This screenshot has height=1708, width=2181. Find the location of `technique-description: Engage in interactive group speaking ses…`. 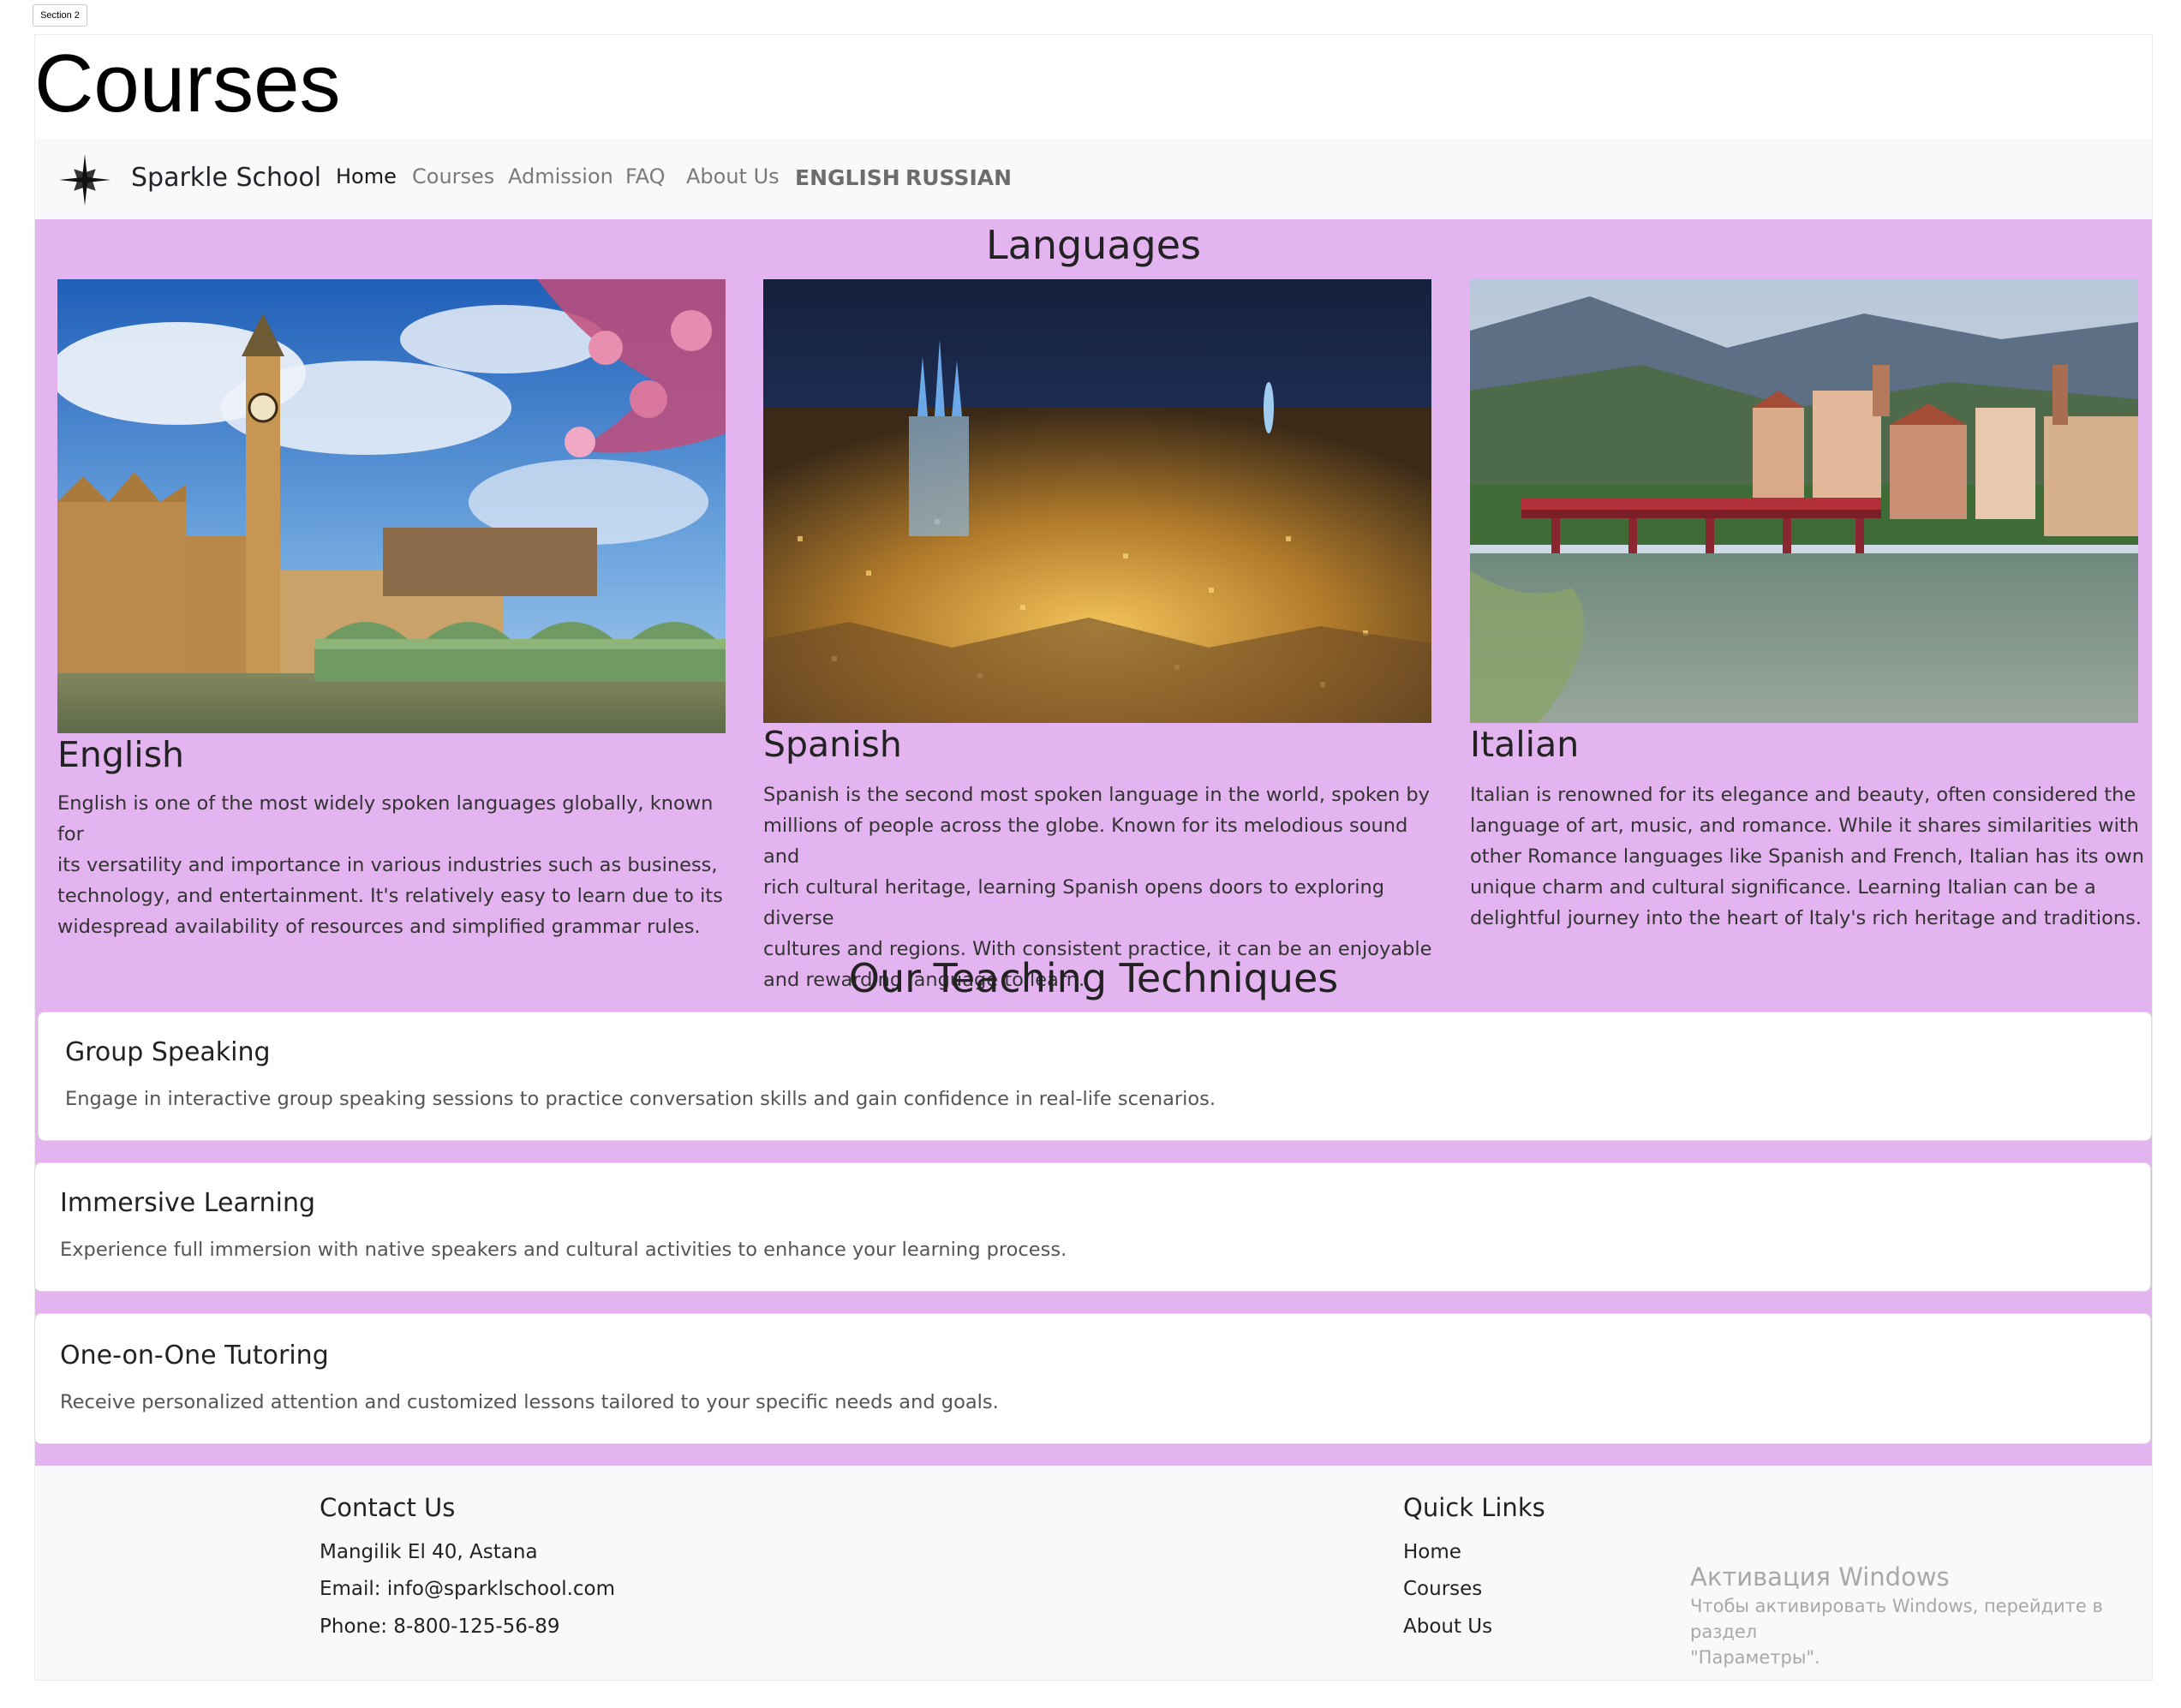

technique-description: Engage in interactive group speaking ses… is located at coordinates (640, 1099).